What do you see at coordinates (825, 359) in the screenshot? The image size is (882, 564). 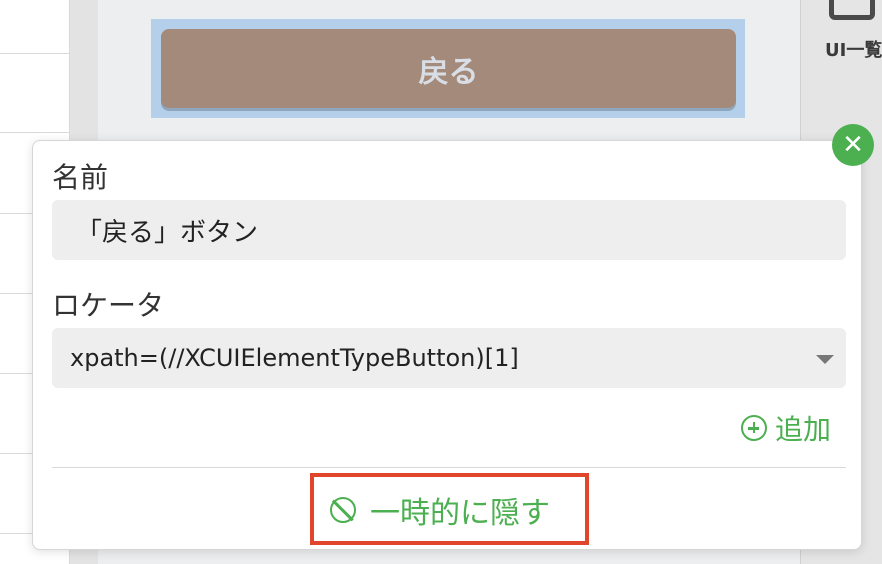 I see `chevron-down-icon` at bounding box center [825, 359].